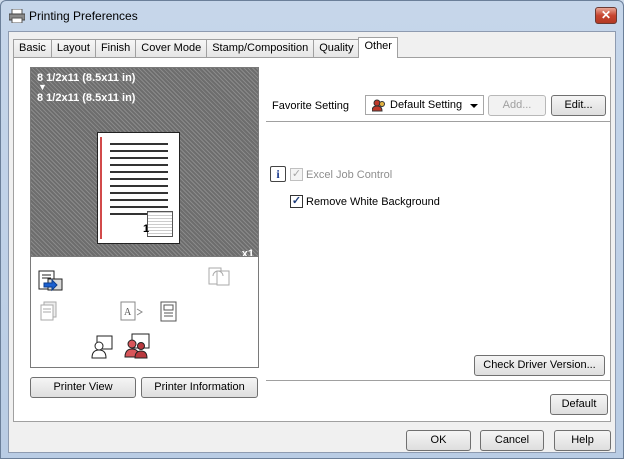  What do you see at coordinates (168, 311) in the screenshot?
I see `form-page-icon` at bounding box center [168, 311].